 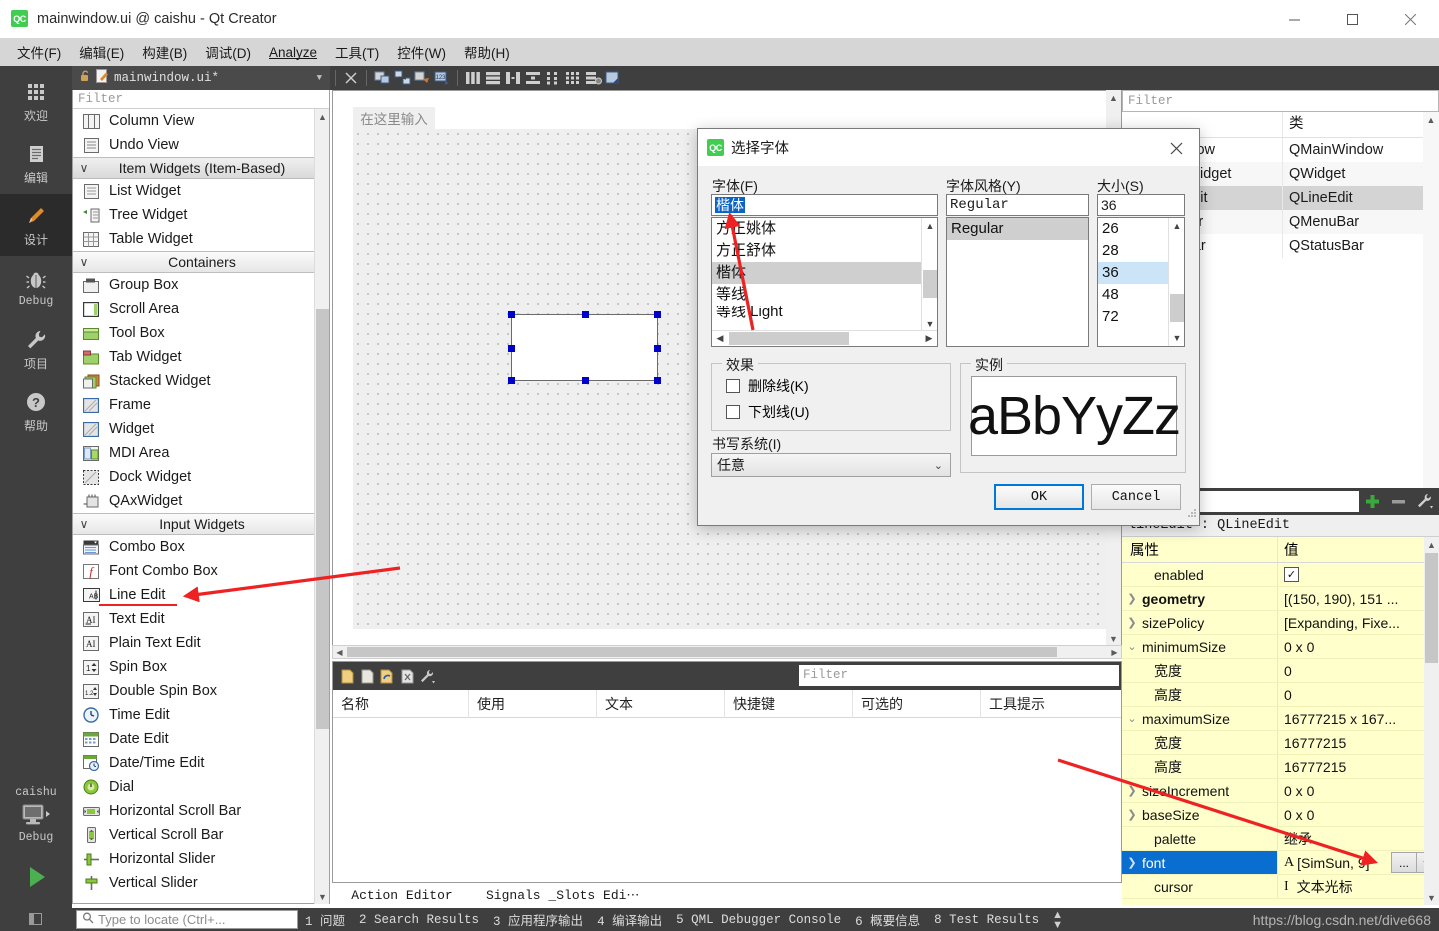 I want to click on delete-action-button, so click(x=407, y=676).